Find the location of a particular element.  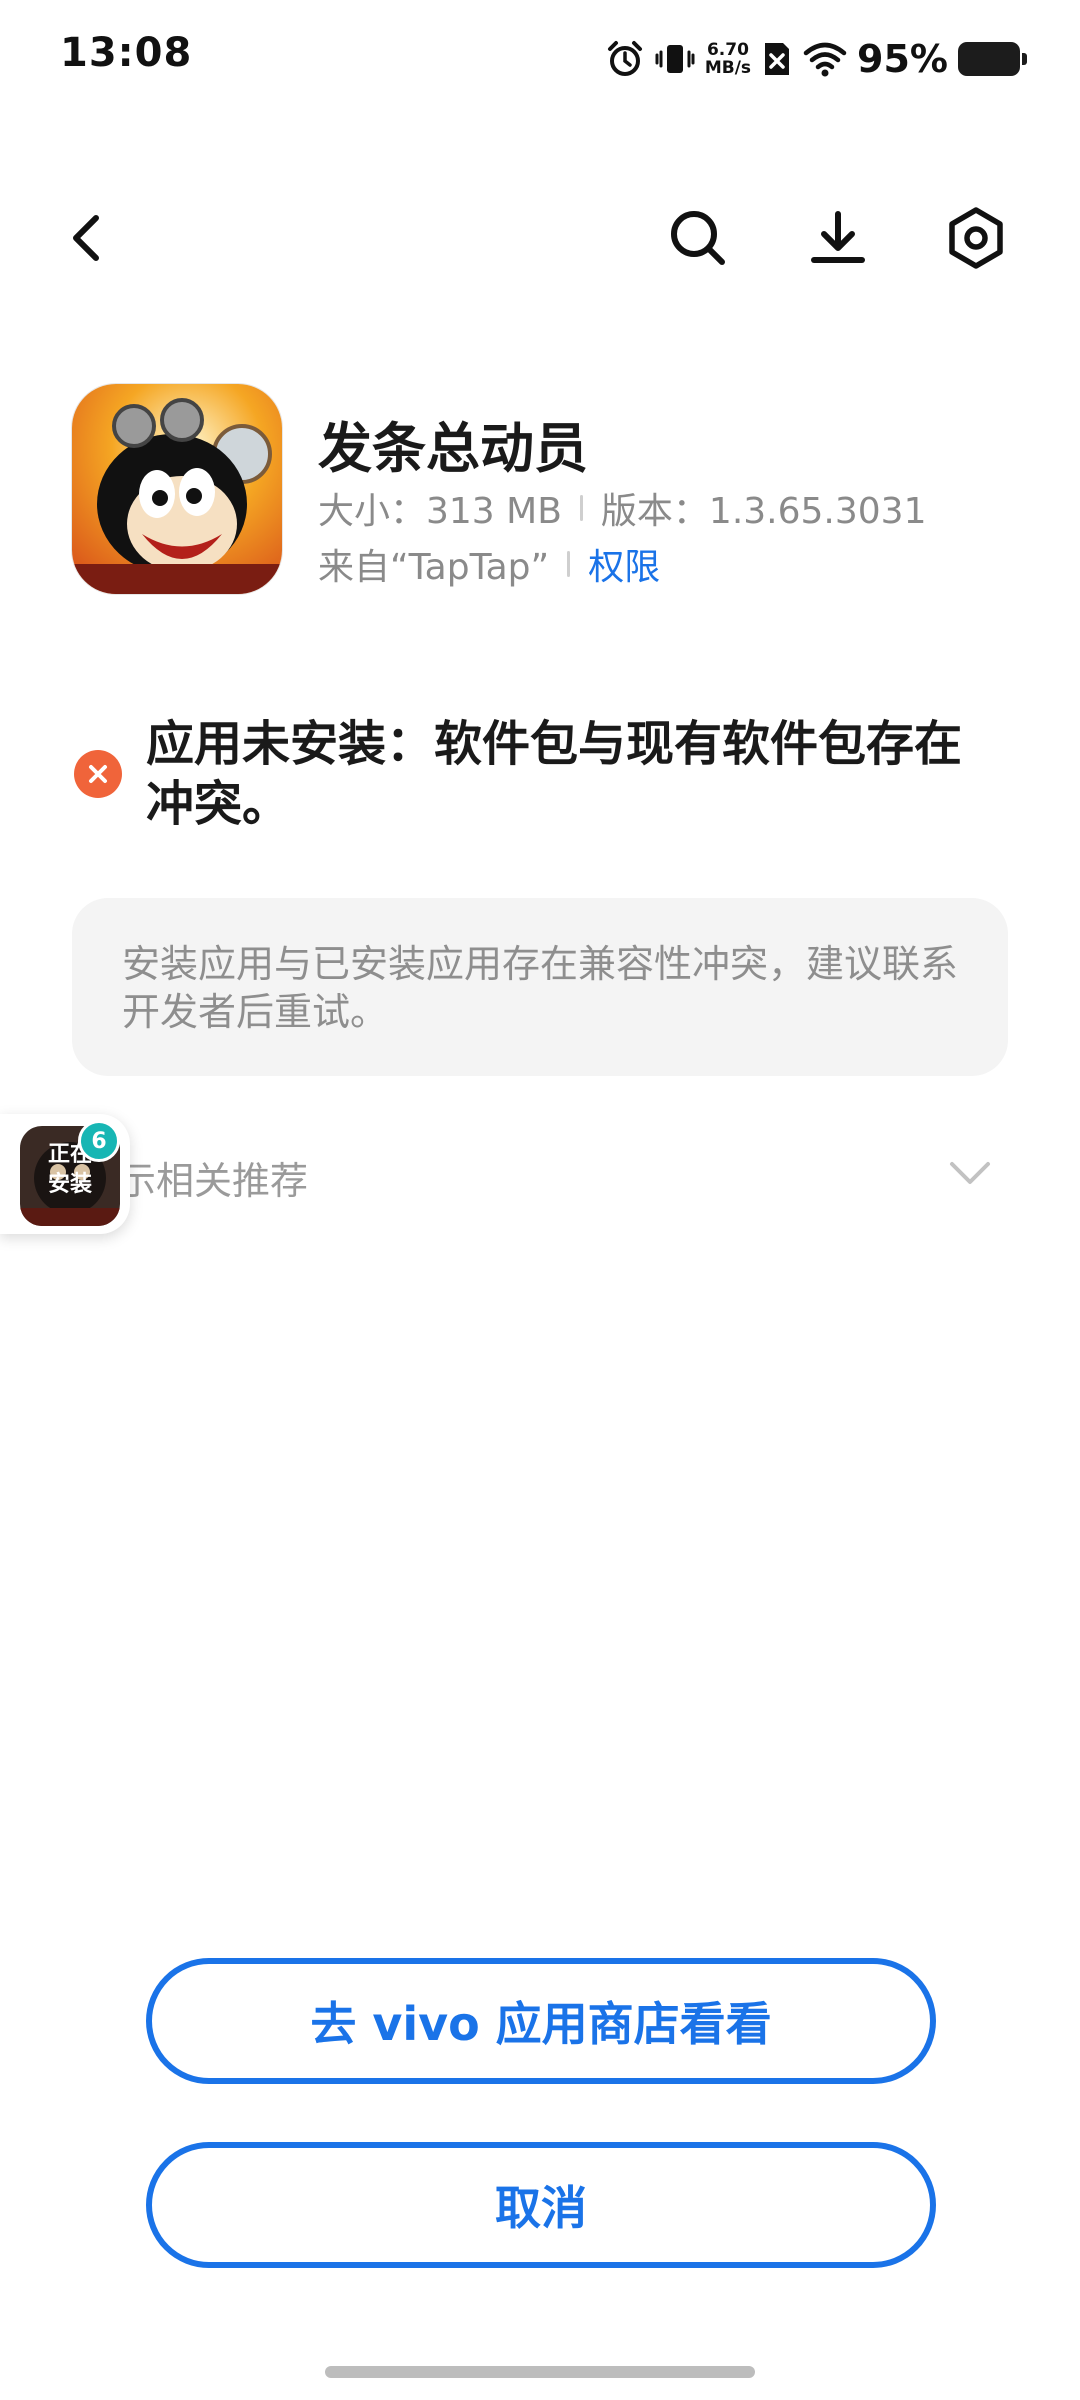

search-button is located at coordinates (698, 238).